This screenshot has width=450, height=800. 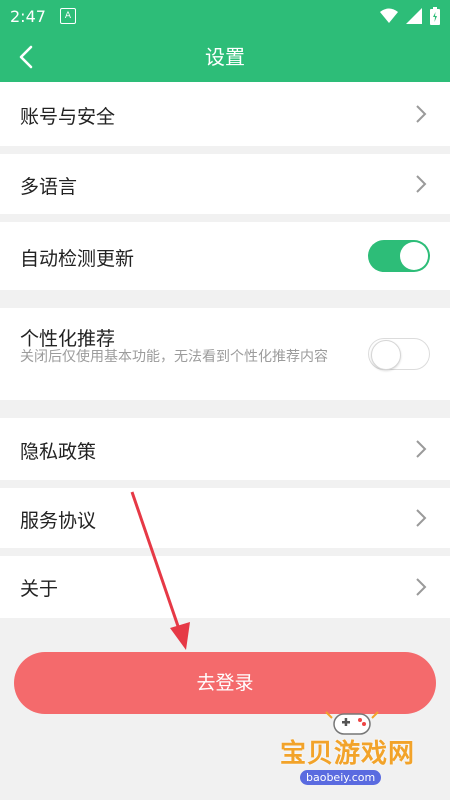 I want to click on watermark-brand: 宝贝游戏网, so click(x=348, y=754).